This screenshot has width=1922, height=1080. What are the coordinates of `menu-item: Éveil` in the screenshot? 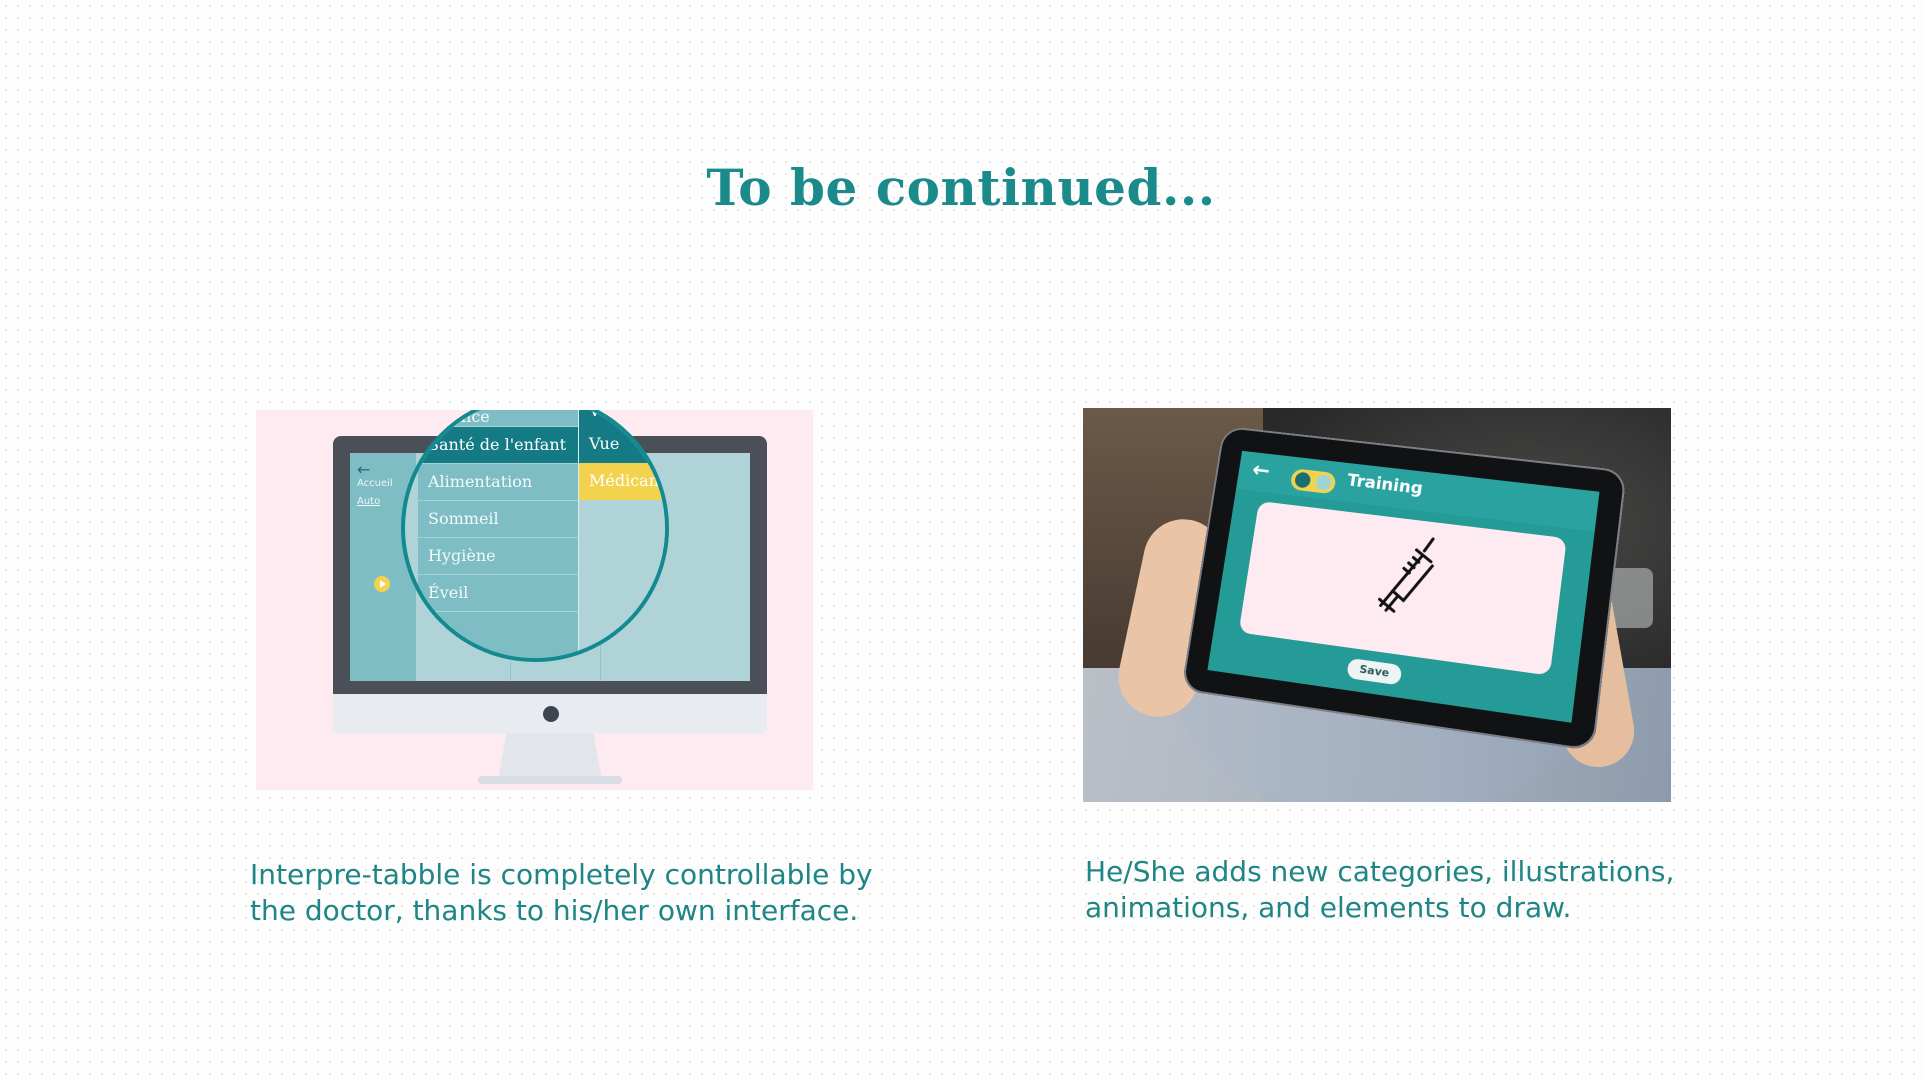 It's located at (498, 592).